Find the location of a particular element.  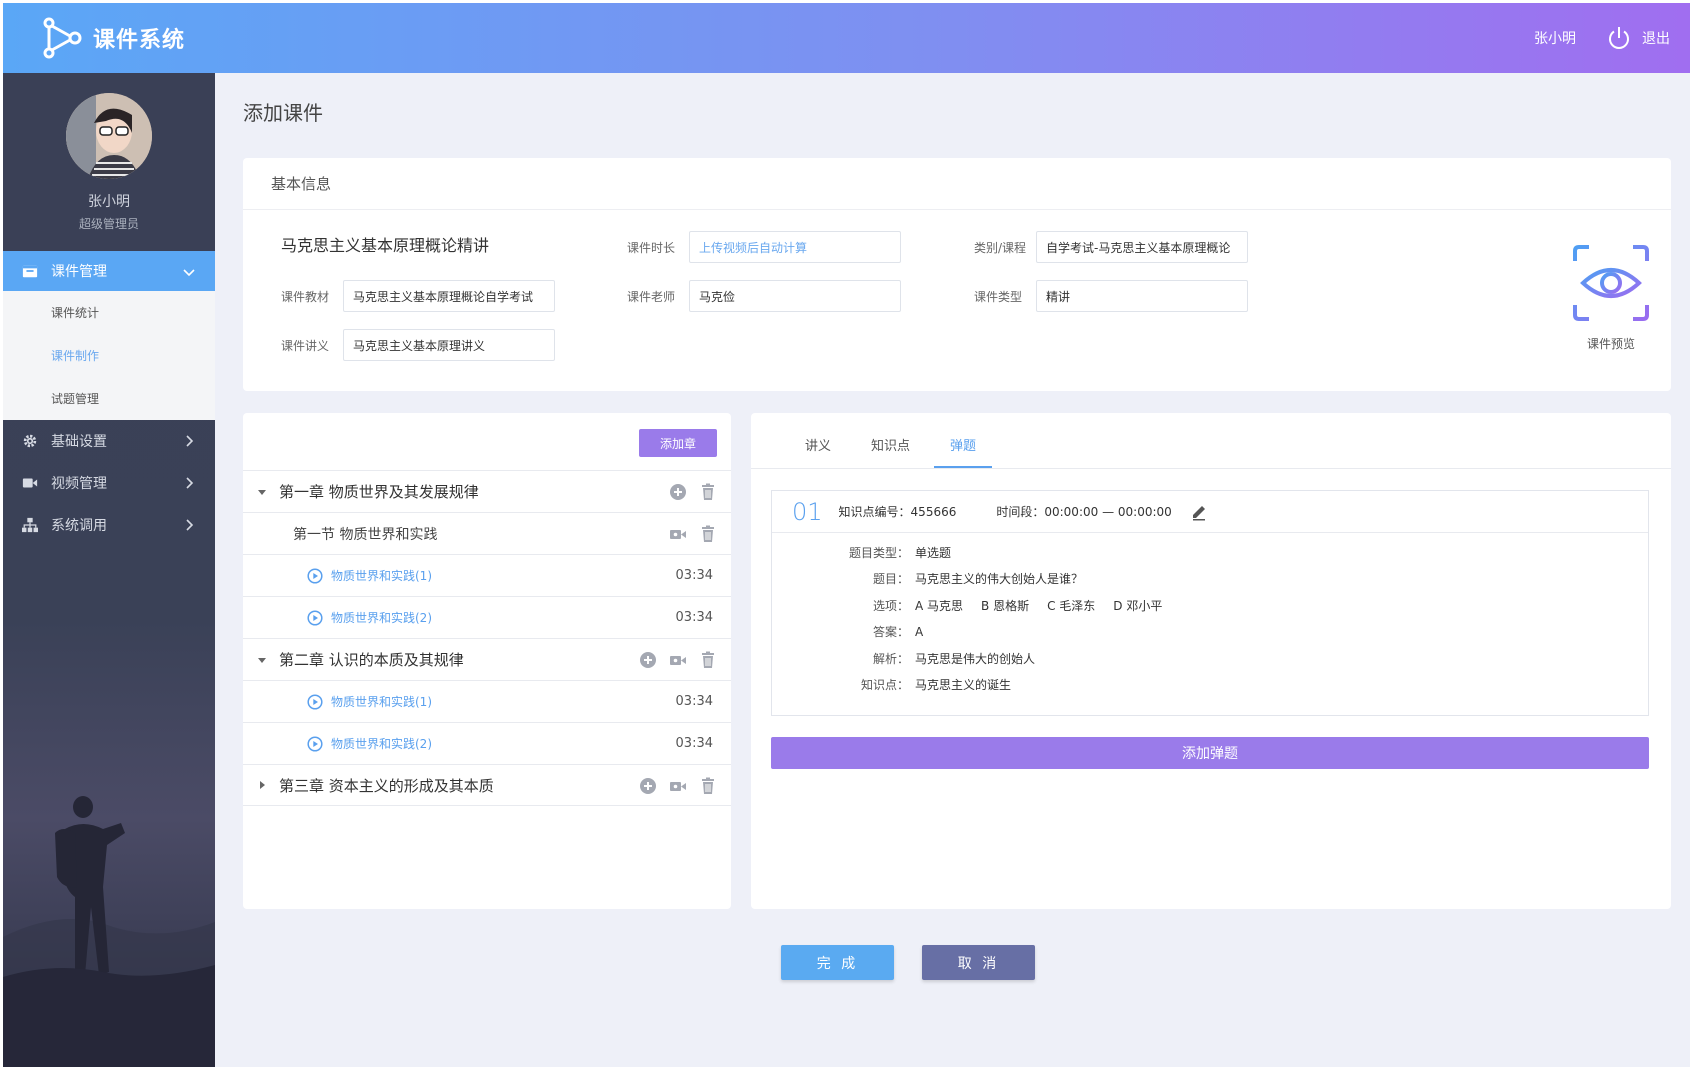

menu-courseware-management: 课件管理 is located at coordinates (109, 271).